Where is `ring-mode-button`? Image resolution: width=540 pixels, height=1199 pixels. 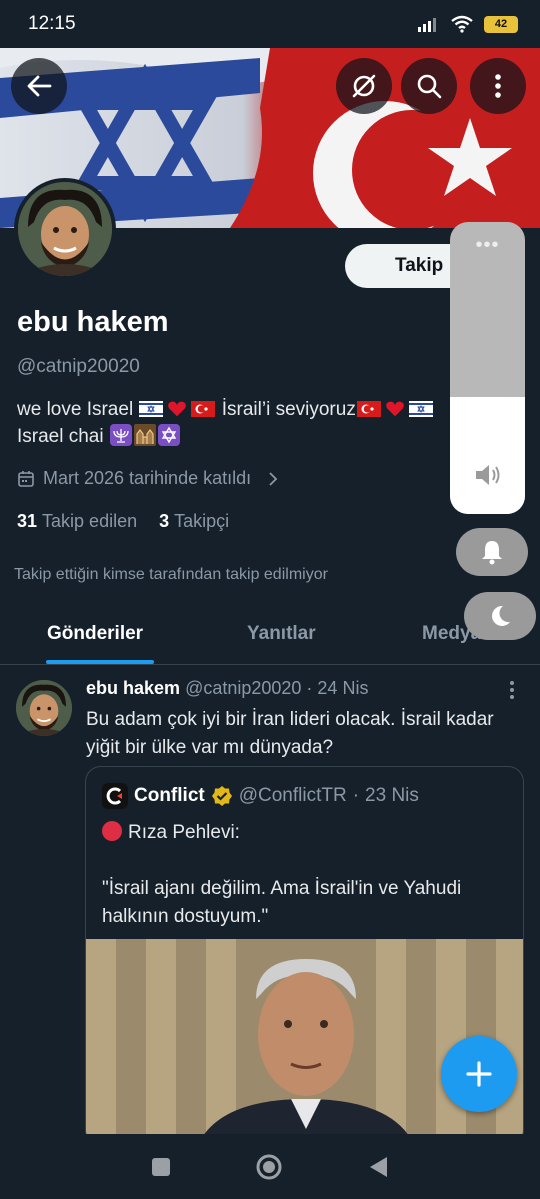 ring-mode-button is located at coordinates (492, 552).